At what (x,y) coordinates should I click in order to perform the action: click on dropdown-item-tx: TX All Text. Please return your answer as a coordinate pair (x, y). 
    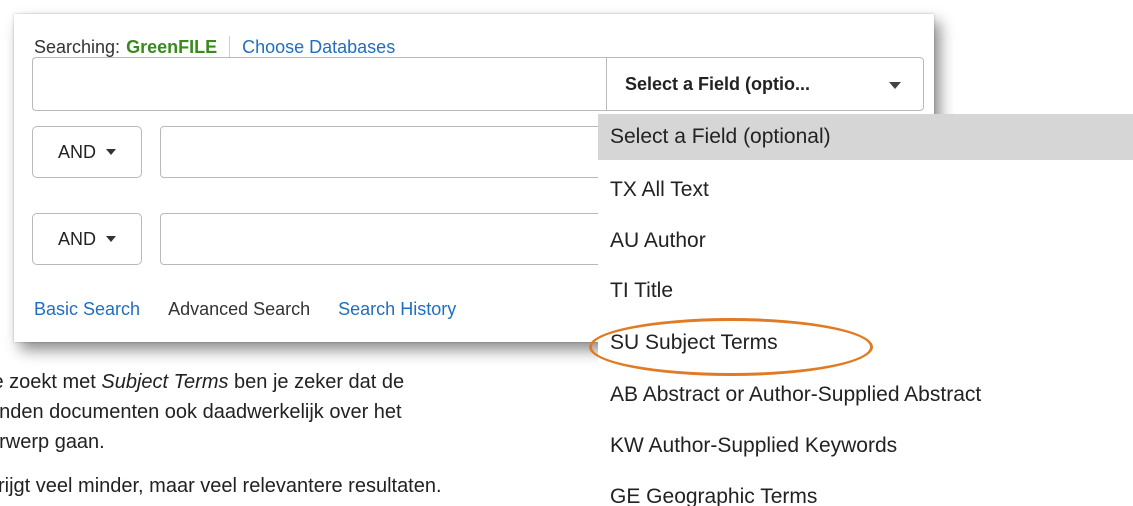
    Looking at the image, I should click on (865, 190).